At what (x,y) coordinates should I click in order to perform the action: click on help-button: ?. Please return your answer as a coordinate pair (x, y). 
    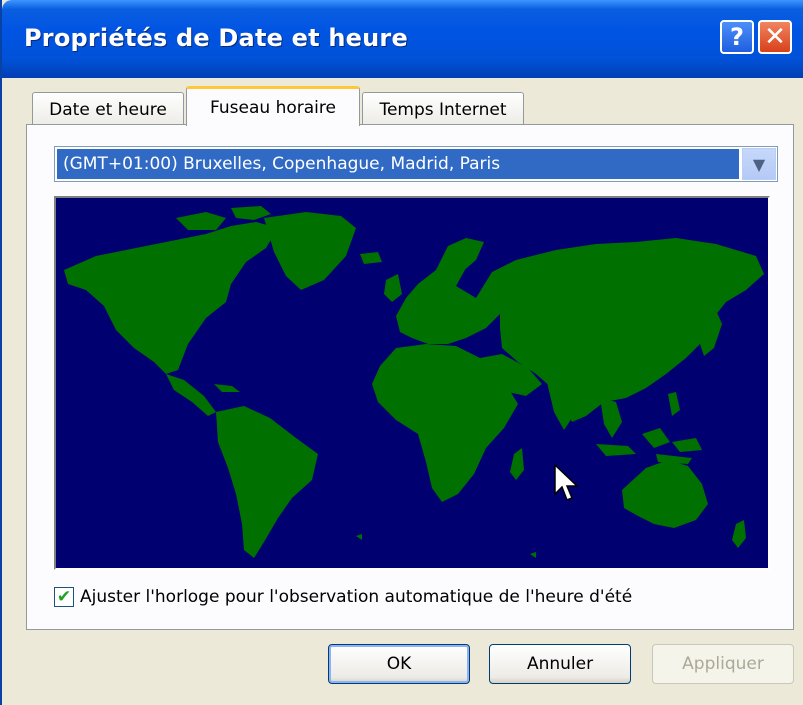
    Looking at the image, I should click on (737, 37).